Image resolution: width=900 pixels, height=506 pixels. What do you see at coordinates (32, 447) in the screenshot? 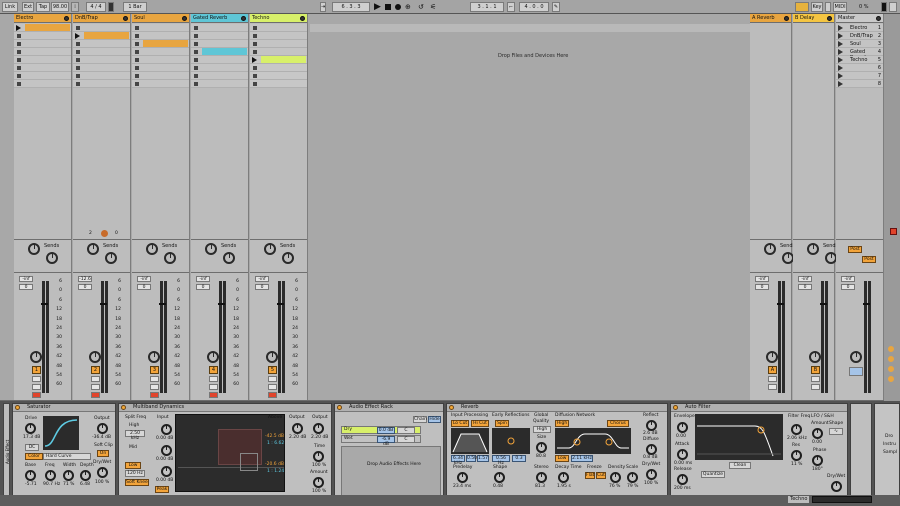
I see `dc-button: DC` at bounding box center [32, 447].